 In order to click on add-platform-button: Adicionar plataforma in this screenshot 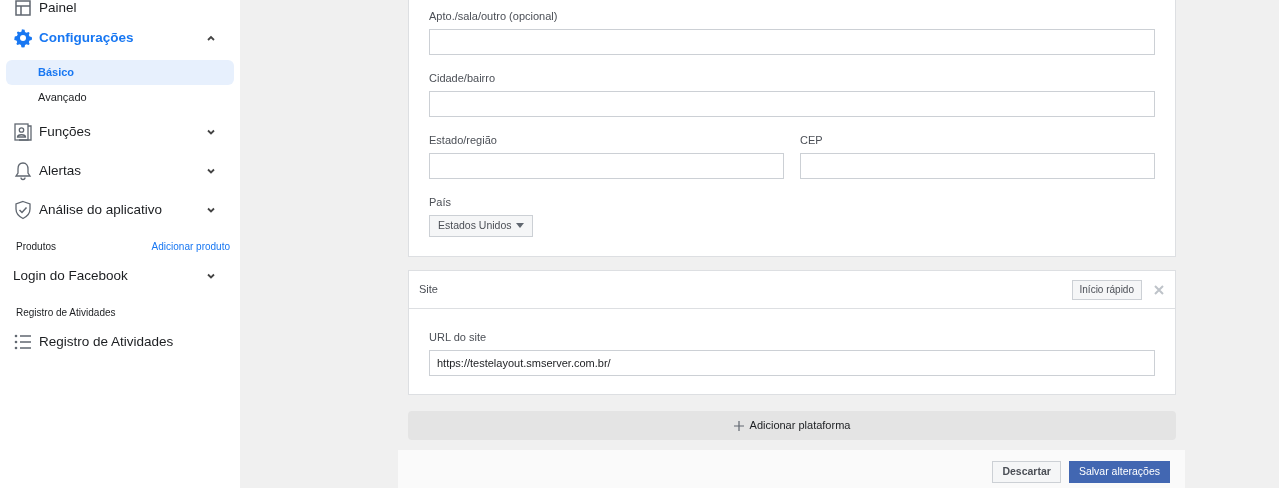, I will do `click(792, 425)`.